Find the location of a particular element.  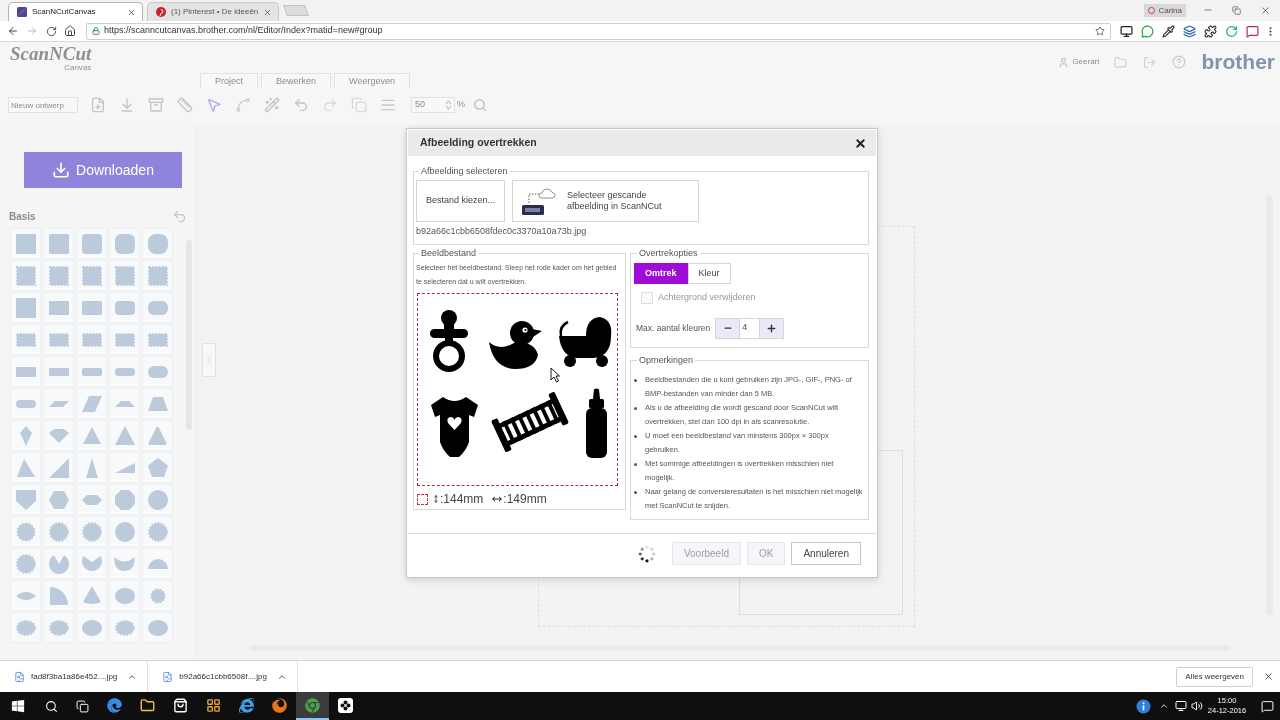

address-field: https://scanncutcanvas.brother.com/nl/Editor/Index?matid=new#group is located at coordinates (598, 31).